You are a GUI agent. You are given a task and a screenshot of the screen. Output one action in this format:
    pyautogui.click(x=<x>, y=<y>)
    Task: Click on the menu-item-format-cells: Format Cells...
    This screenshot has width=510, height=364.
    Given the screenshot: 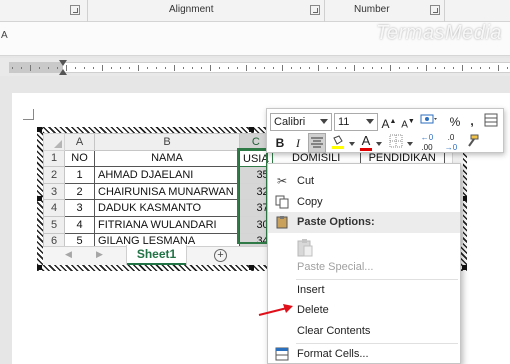 What is the action you would take?
    pyautogui.click(x=364, y=354)
    